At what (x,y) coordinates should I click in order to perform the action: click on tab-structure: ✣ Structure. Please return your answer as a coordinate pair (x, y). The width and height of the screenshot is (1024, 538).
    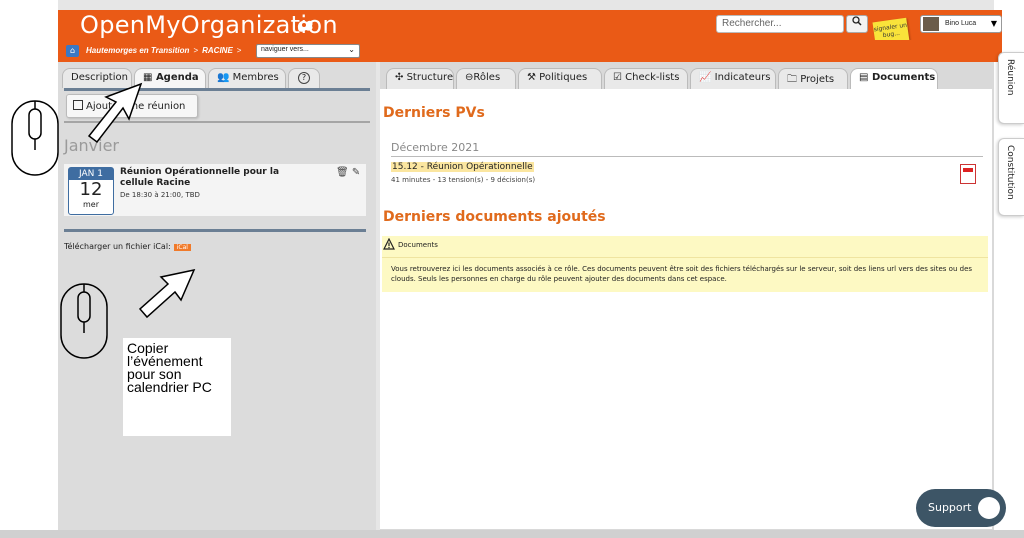
    Looking at the image, I should click on (420, 78).